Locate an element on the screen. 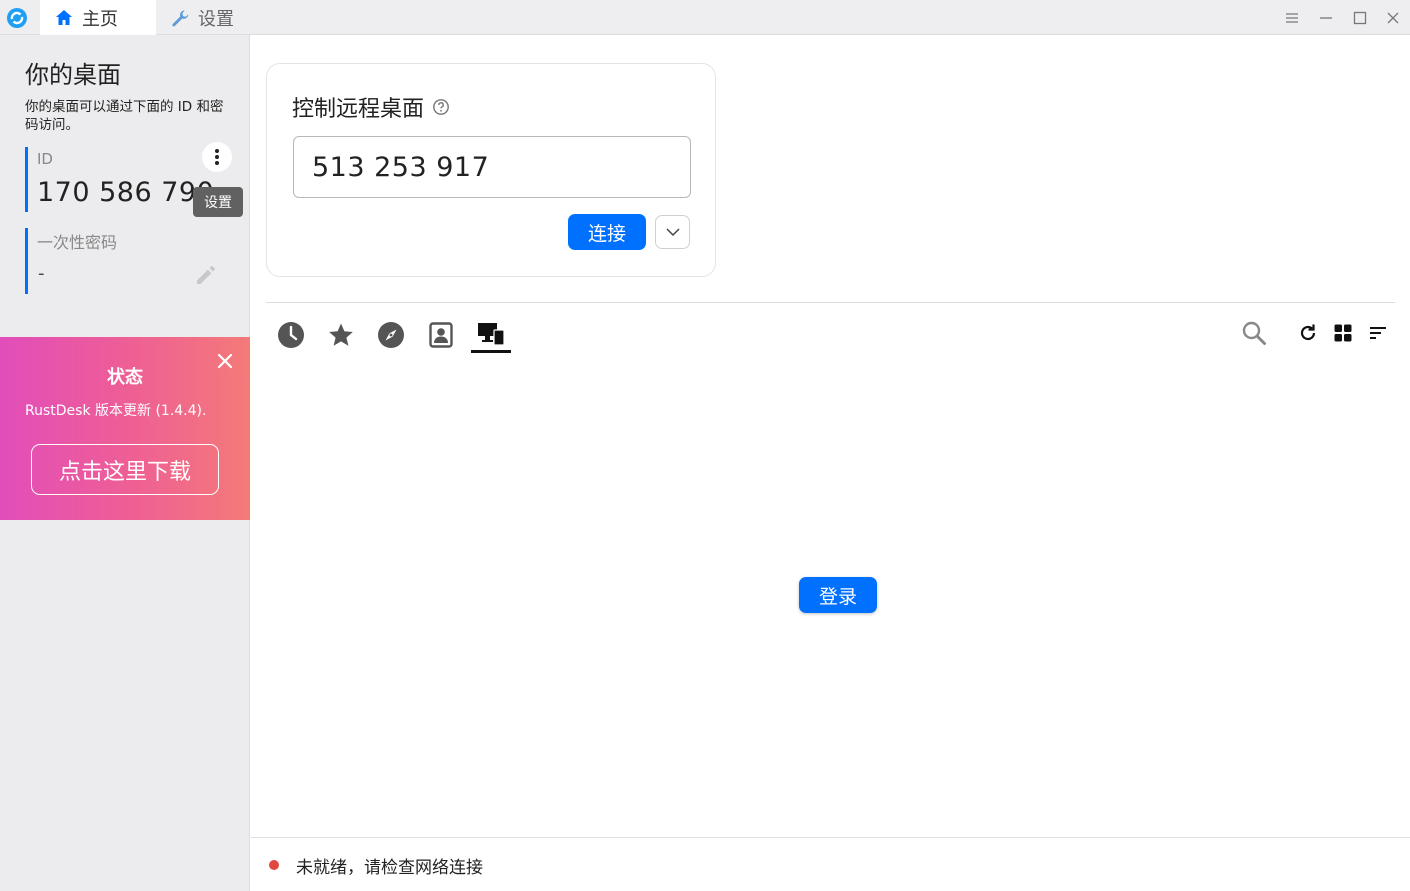 The width and height of the screenshot is (1410, 891). compass-icon is located at coordinates (391, 335).